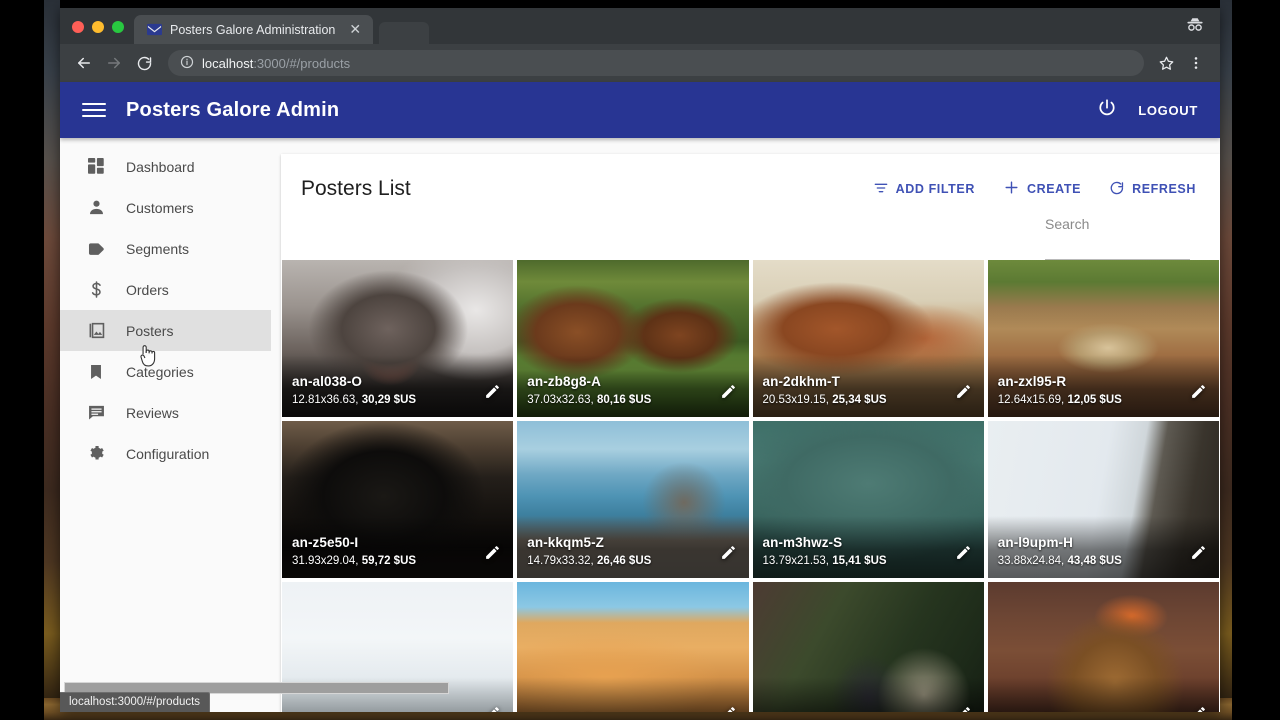 This screenshot has width=1280, height=720. I want to click on poster-card: an-kkqm5-Z 14.79x33.32, 26,46 $US, so click(633, 499).